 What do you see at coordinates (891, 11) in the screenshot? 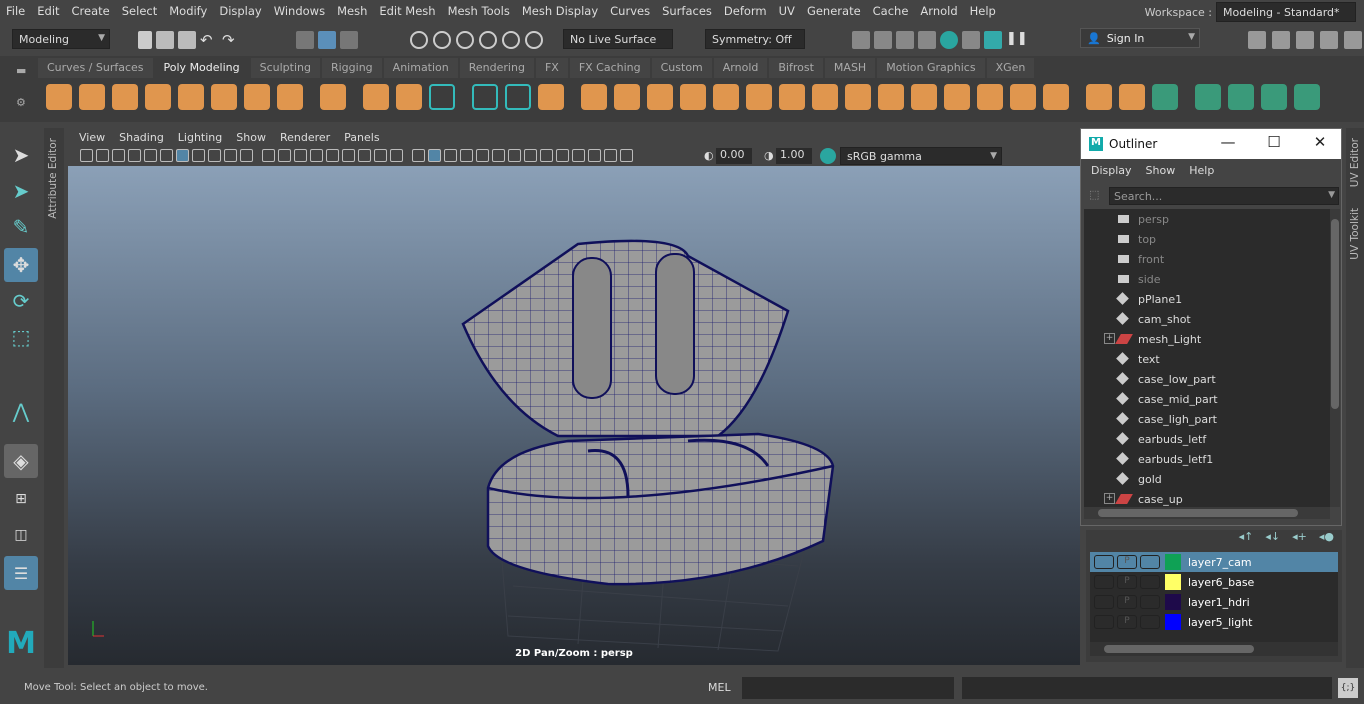
I see `menu-cache: Cache` at bounding box center [891, 11].